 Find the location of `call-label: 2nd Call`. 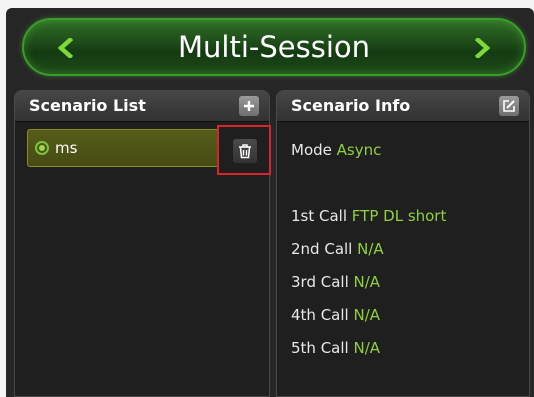

call-label: 2nd Call is located at coordinates (322, 249).